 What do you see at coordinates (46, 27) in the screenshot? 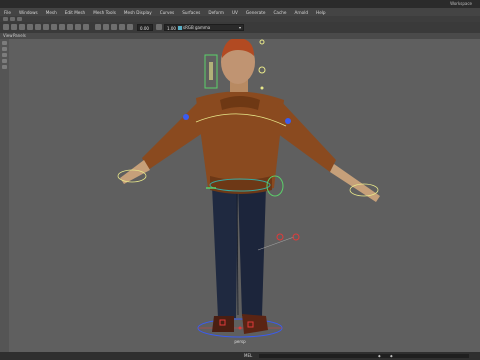
I see `film-gate-icon` at bounding box center [46, 27].